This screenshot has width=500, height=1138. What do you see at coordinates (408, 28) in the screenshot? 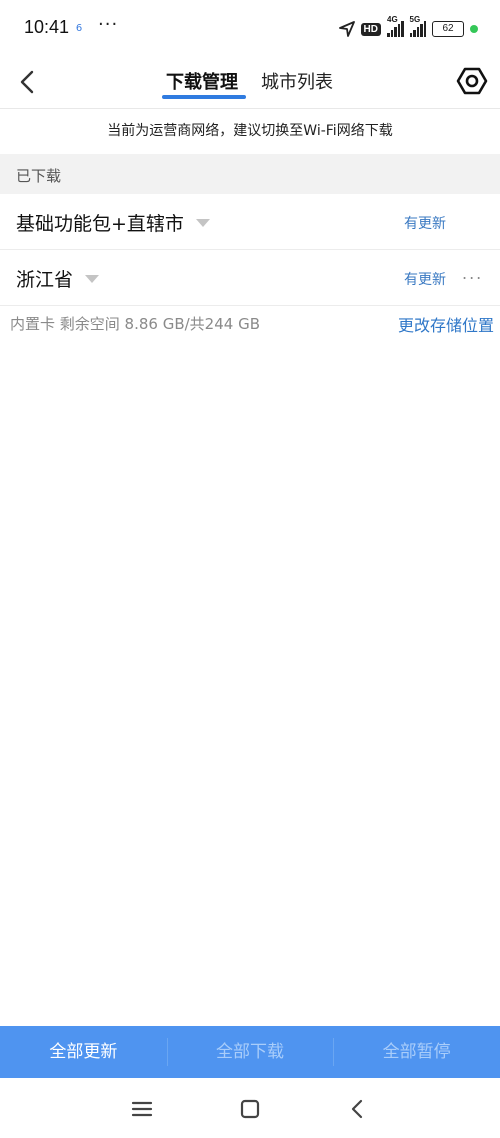
I see `status-indicators: HD 4G 5G 62` at bounding box center [408, 28].